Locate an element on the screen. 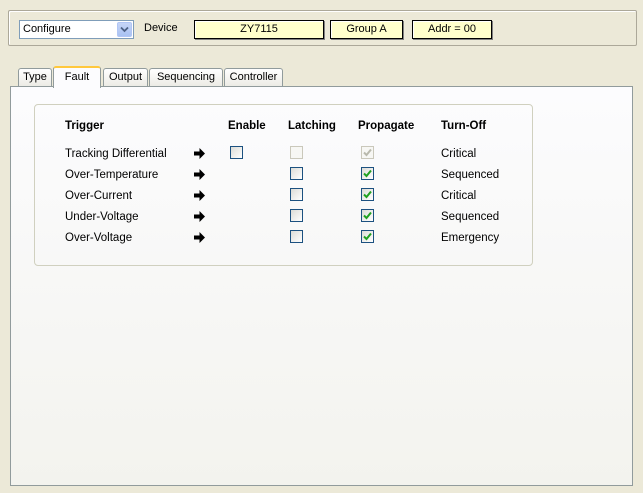  trigger-label: Over-Voltage is located at coordinates (99, 238).